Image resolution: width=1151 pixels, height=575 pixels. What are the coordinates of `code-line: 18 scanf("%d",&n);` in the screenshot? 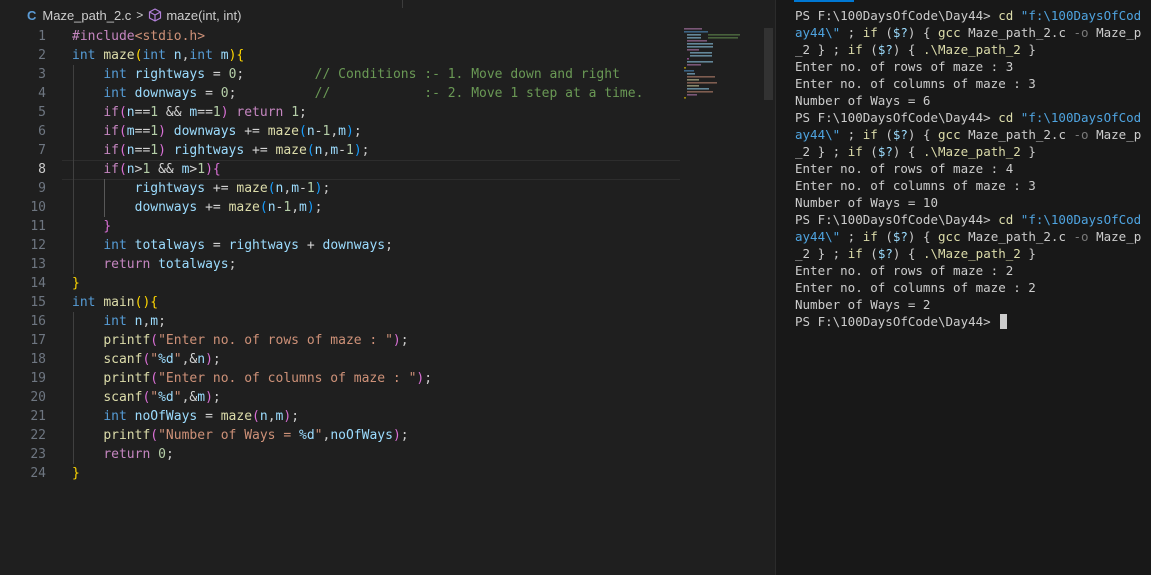 It's located at (340, 359).